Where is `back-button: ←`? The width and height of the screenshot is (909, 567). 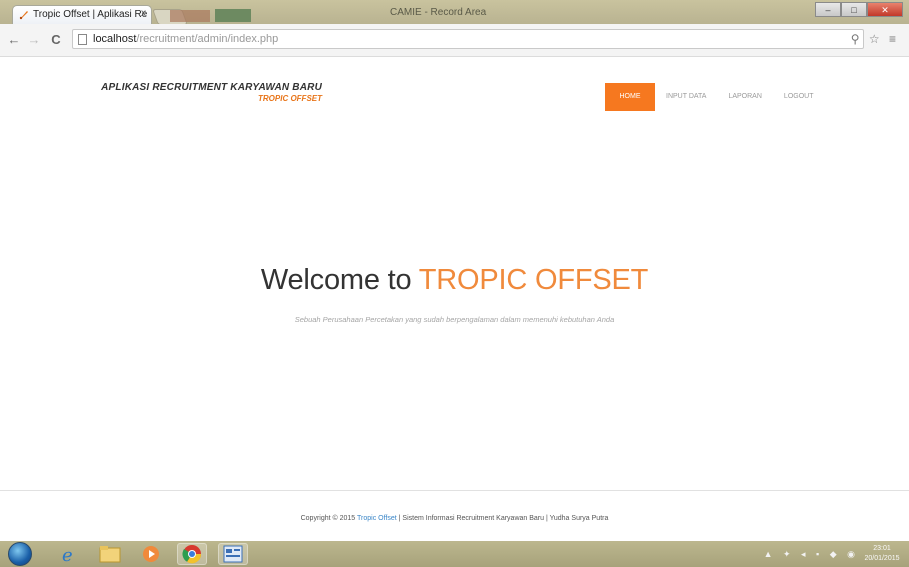 back-button: ← is located at coordinates (14, 40).